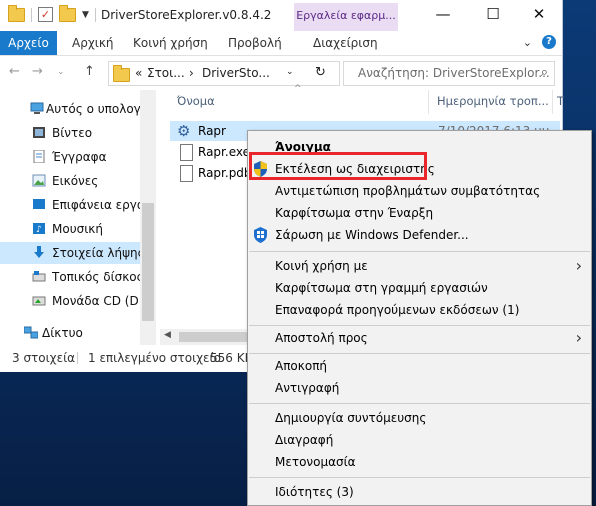  I want to click on menu-item-create-shortcut: Δημιουργία συντόμευσης, so click(419, 418).